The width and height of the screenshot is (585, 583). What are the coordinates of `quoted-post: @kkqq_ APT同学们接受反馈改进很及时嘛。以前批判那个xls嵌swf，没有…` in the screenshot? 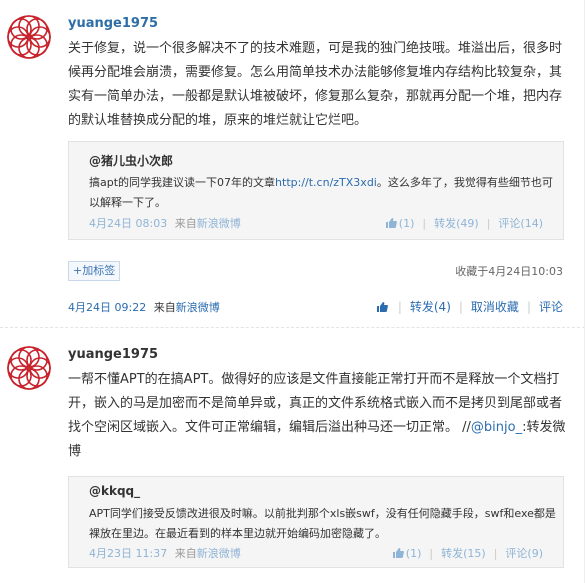 It's located at (316, 522).